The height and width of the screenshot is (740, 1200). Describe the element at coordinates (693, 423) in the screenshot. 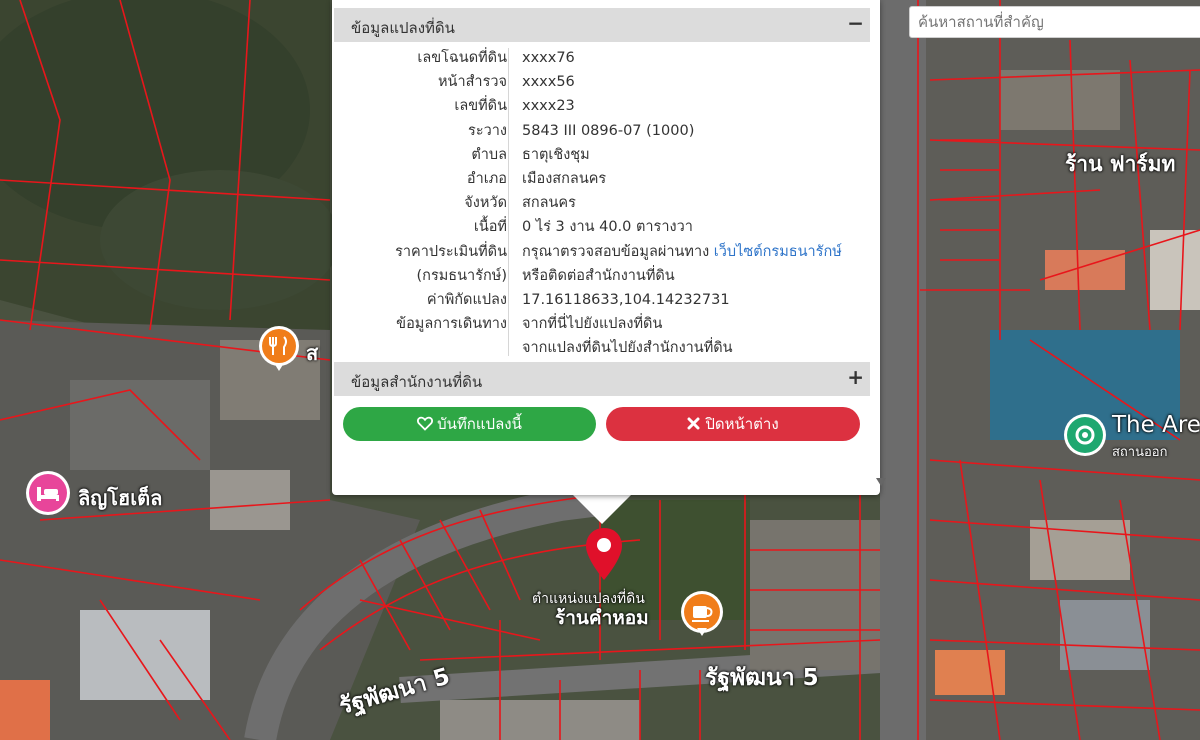

I see `close-icon` at that location.